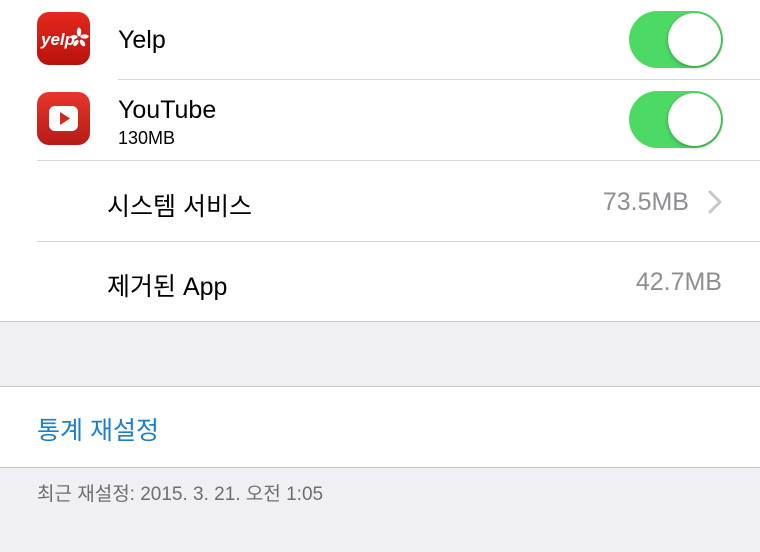  What do you see at coordinates (142, 40) in the screenshot?
I see `app-name-yelp: Yelp` at bounding box center [142, 40].